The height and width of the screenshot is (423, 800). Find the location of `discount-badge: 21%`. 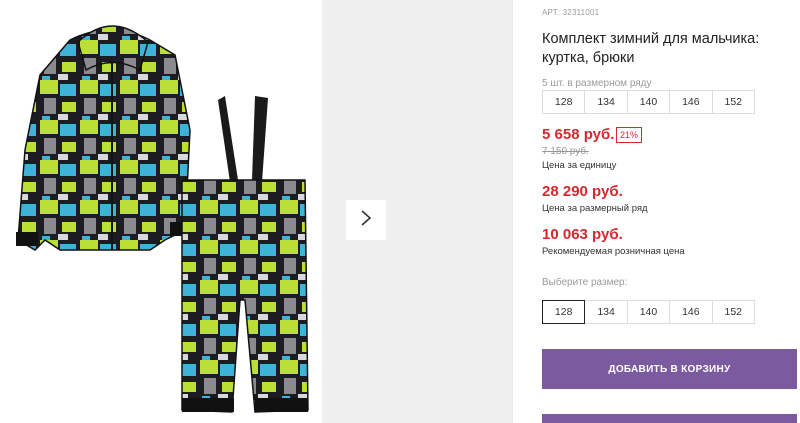

discount-badge: 21% is located at coordinates (629, 135).